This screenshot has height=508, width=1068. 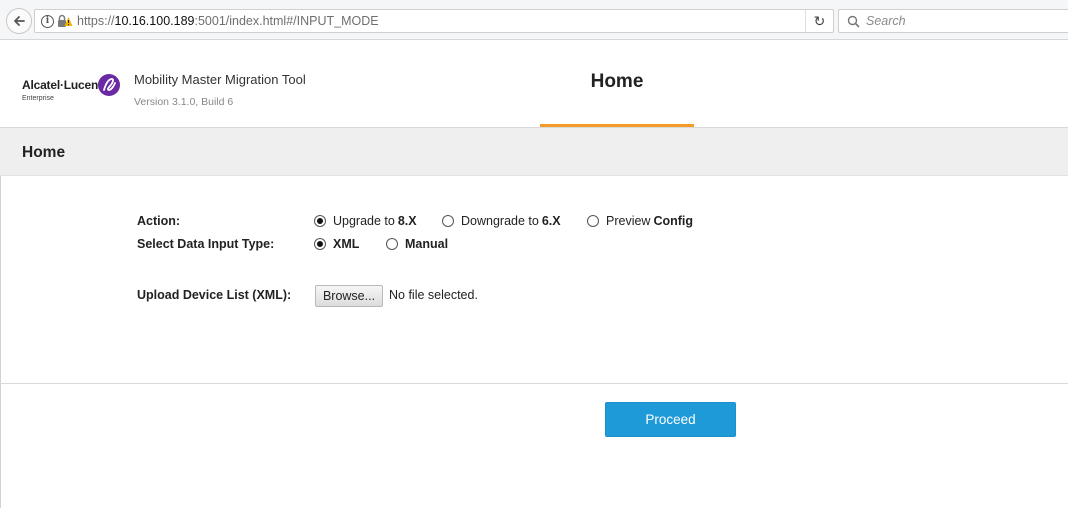 I want to click on url-scheme: https://, so click(x=96, y=21).